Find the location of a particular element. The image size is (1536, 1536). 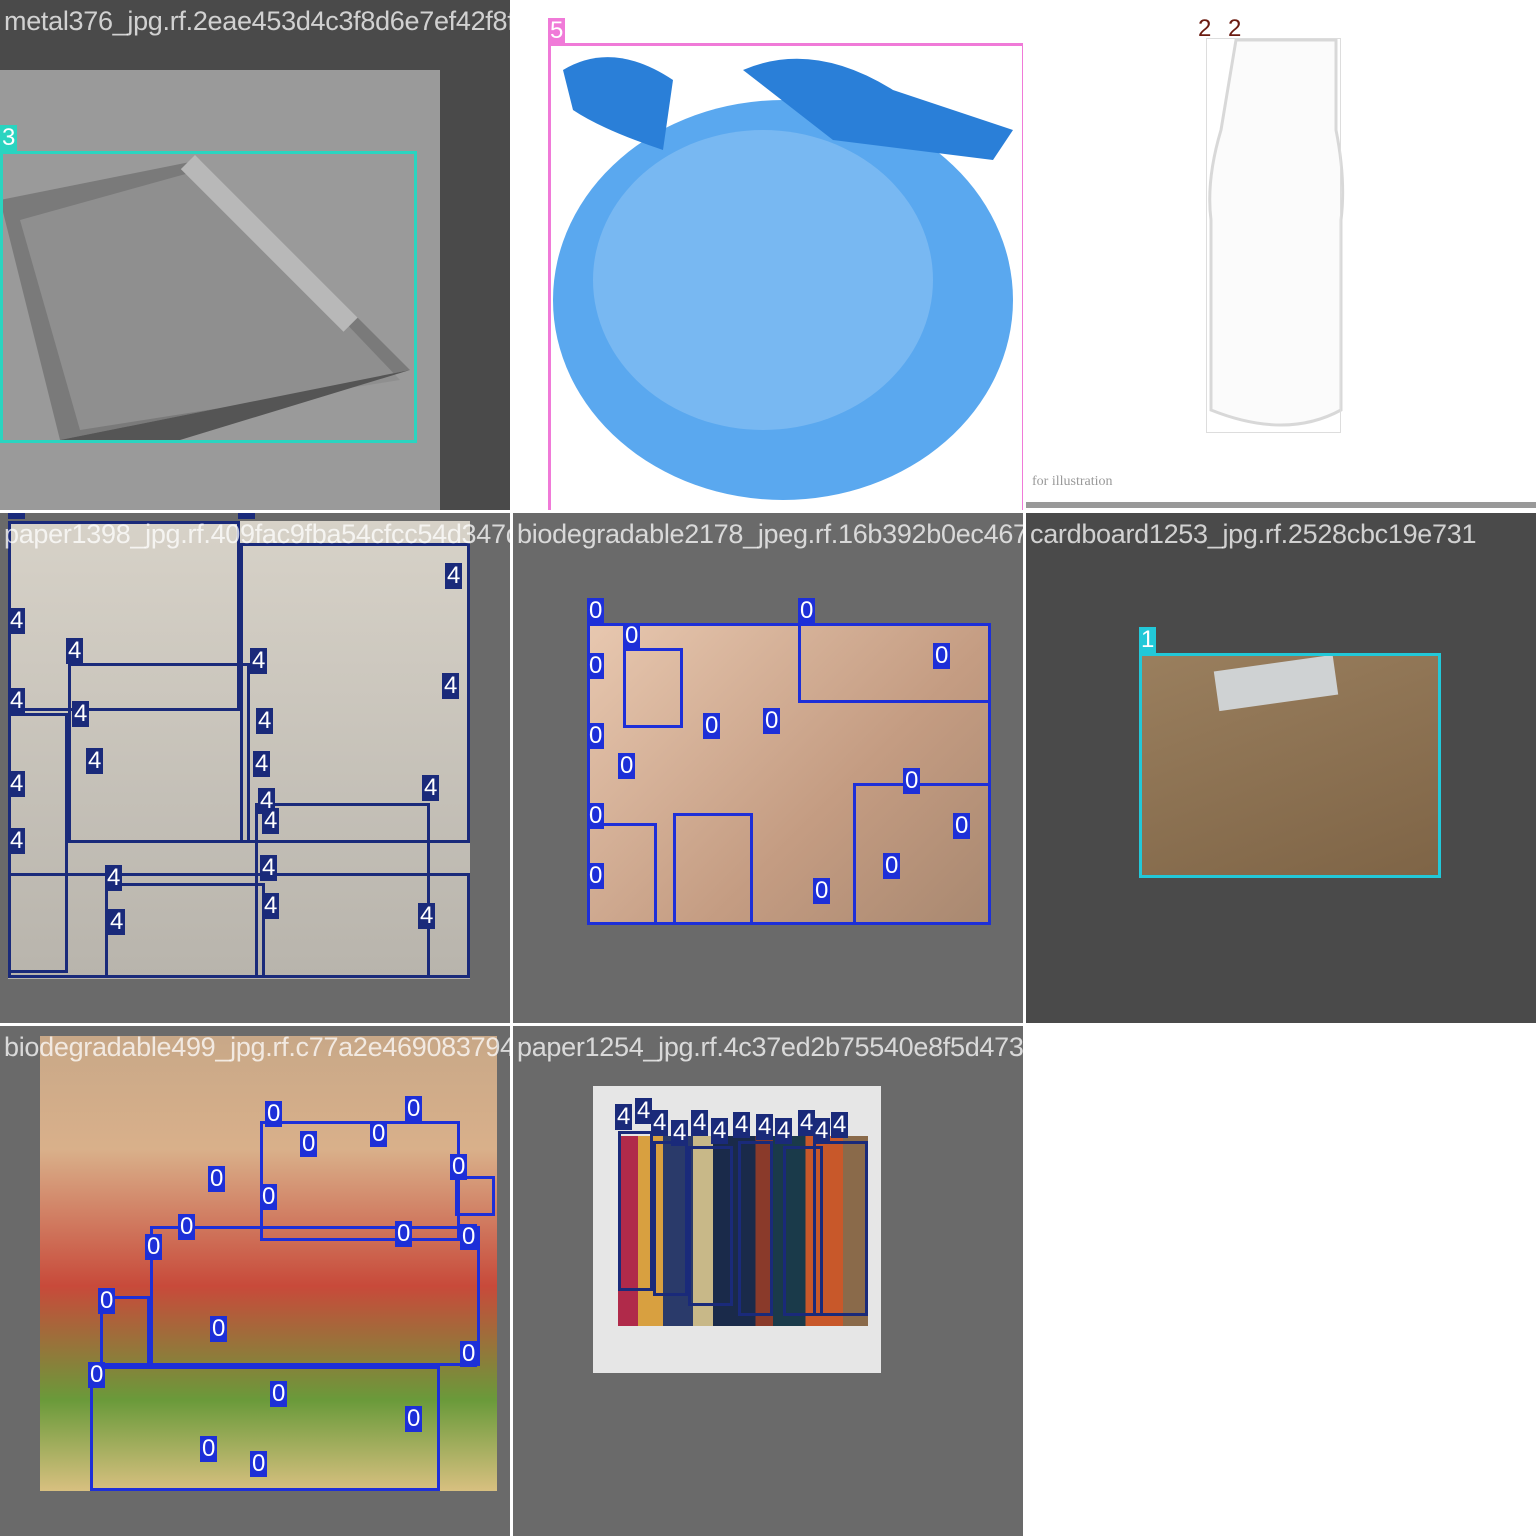

tile-title: cardboard1253_jpg.rf.2528cbc19e731 is located at coordinates (1253, 534).